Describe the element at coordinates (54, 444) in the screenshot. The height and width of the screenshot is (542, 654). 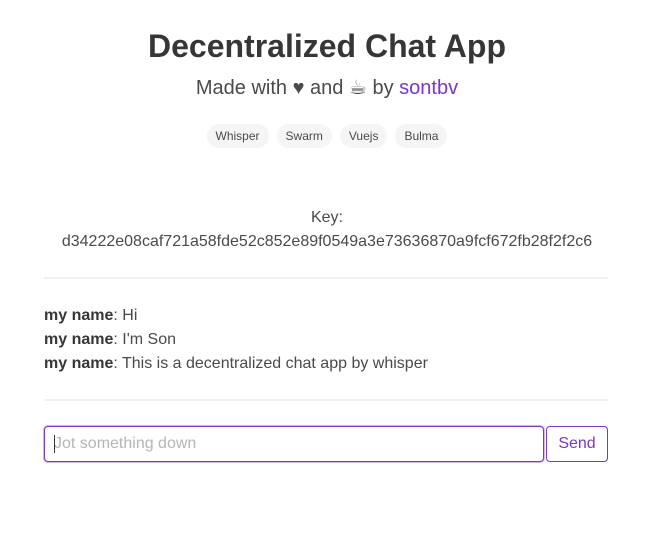
I see `text-caret` at that location.